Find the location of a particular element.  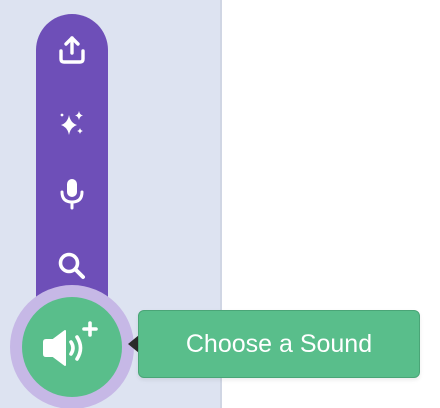

sparkles-icon is located at coordinates (71, 123).